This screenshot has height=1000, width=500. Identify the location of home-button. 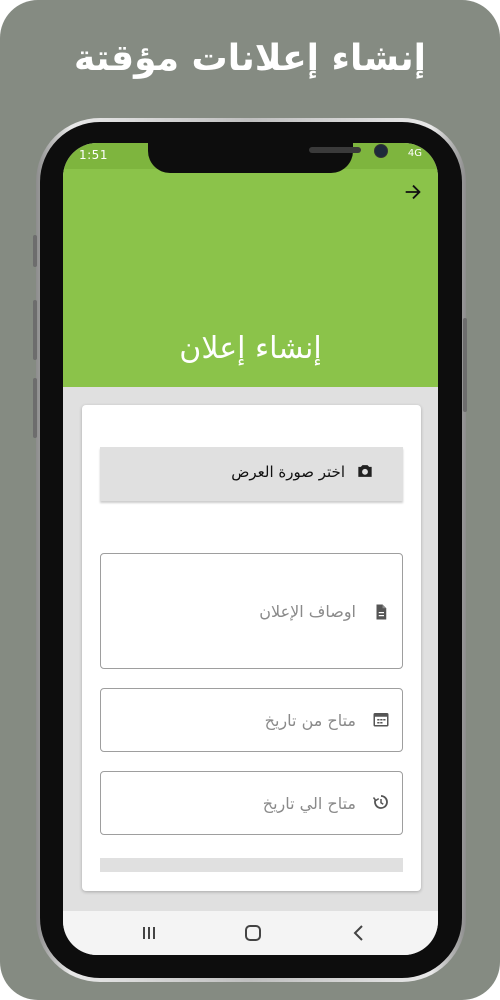
(253, 933).